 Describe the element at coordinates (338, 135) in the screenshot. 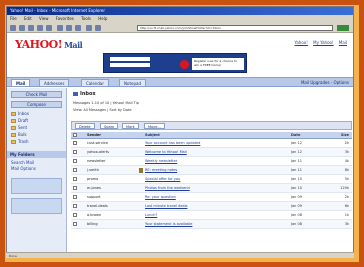

I see `column-size: Size` at that location.